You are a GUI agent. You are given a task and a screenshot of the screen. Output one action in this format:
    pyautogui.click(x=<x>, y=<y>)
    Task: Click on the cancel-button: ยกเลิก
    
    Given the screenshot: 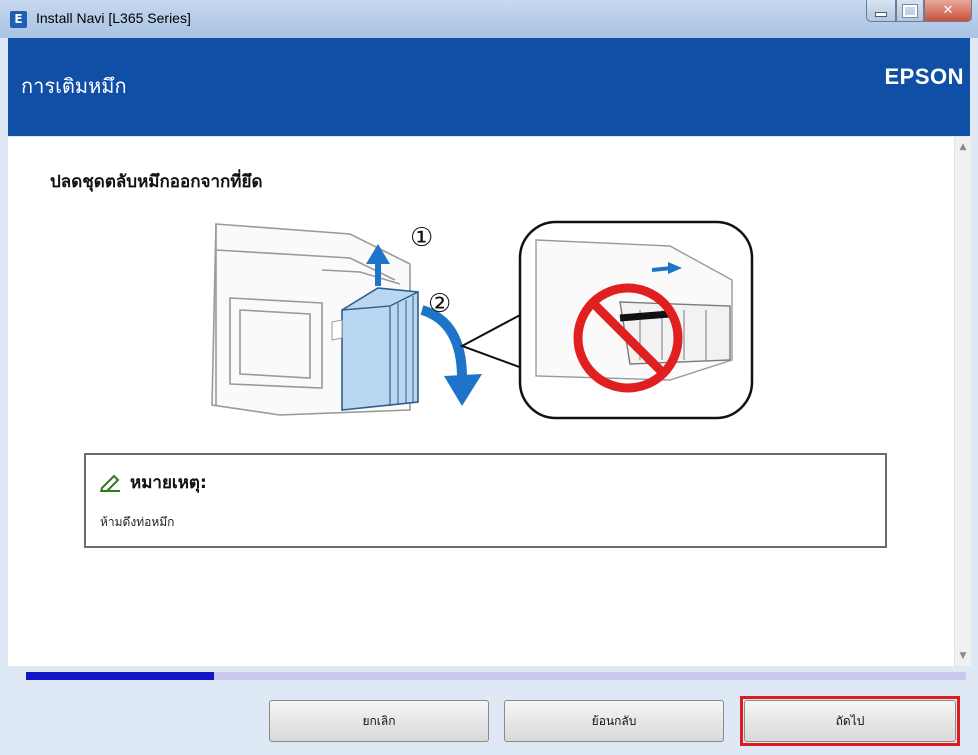 What is the action you would take?
    pyautogui.click(x=379, y=721)
    